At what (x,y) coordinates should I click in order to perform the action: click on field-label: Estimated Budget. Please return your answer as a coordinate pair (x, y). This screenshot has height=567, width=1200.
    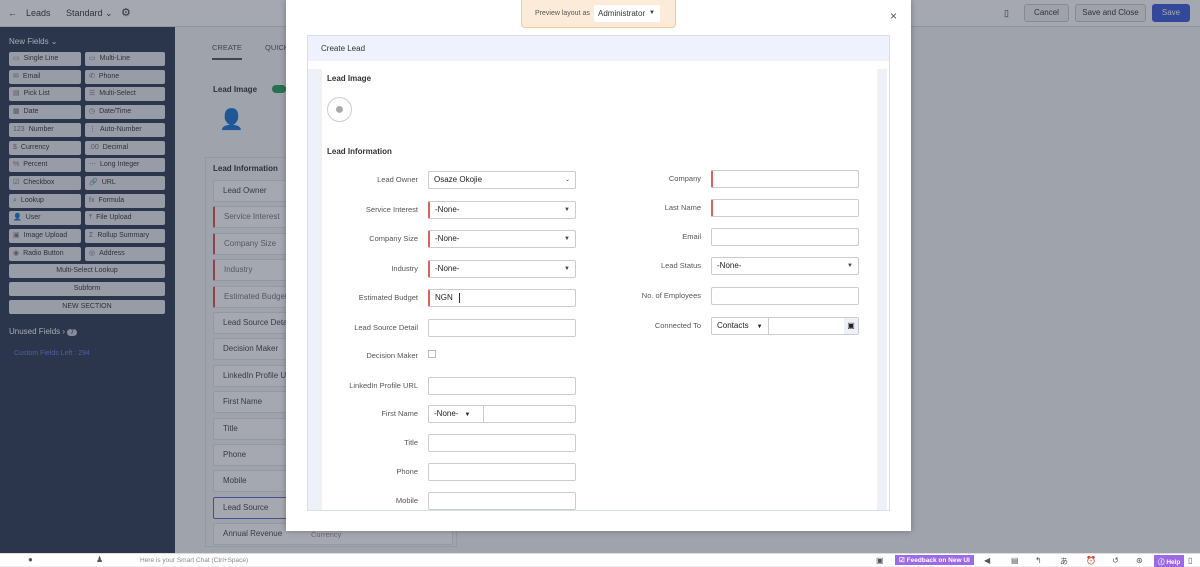
    Looking at the image, I should click on (388, 297).